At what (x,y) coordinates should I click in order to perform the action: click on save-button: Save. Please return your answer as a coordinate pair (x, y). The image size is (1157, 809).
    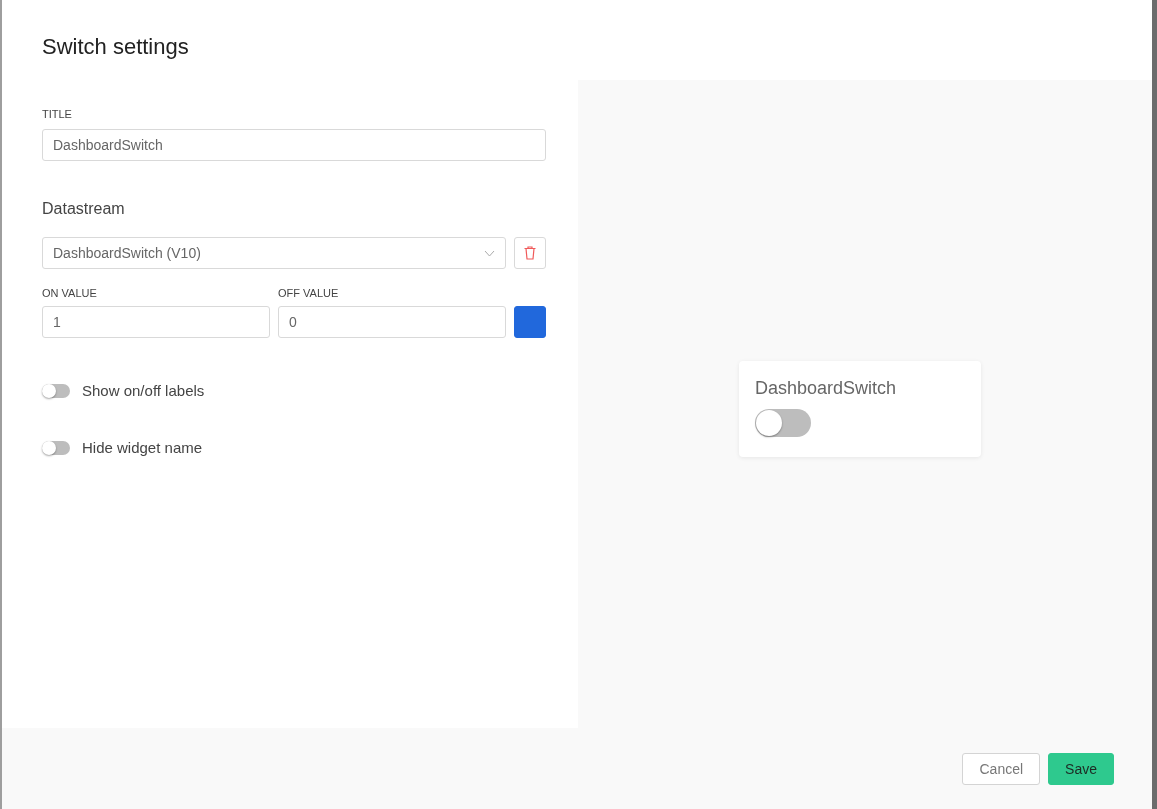
    Looking at the image, I should click on (1081, 768).